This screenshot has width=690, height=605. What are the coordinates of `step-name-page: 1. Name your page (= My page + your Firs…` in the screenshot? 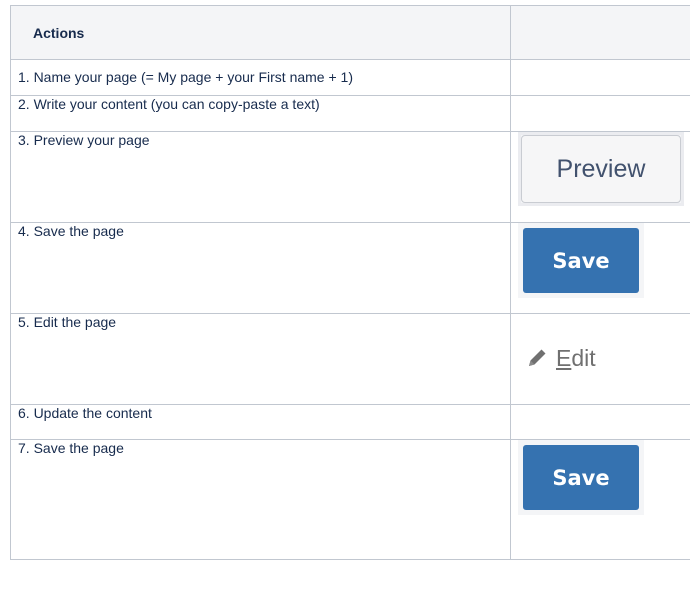 It's located at (260, 77).